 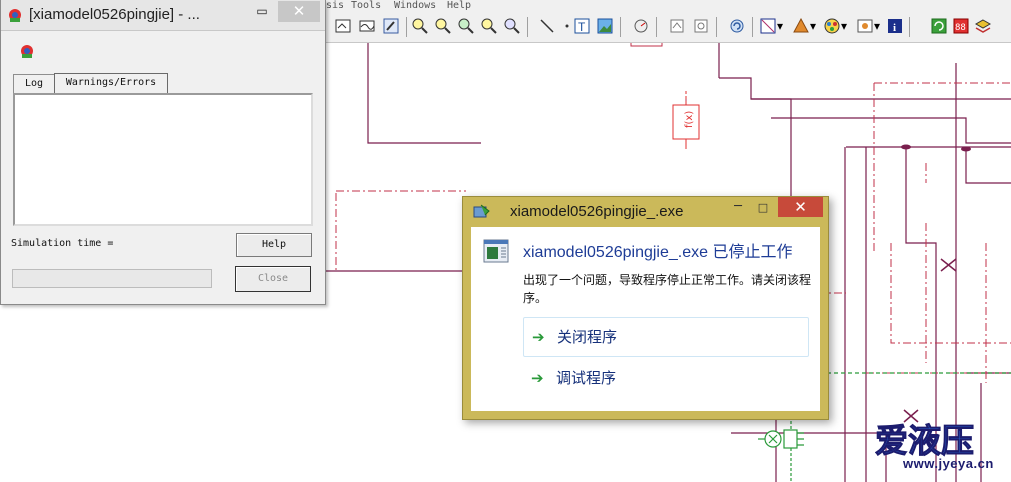 I want to click on supercomponent-icon, so click(x=677, y=26).